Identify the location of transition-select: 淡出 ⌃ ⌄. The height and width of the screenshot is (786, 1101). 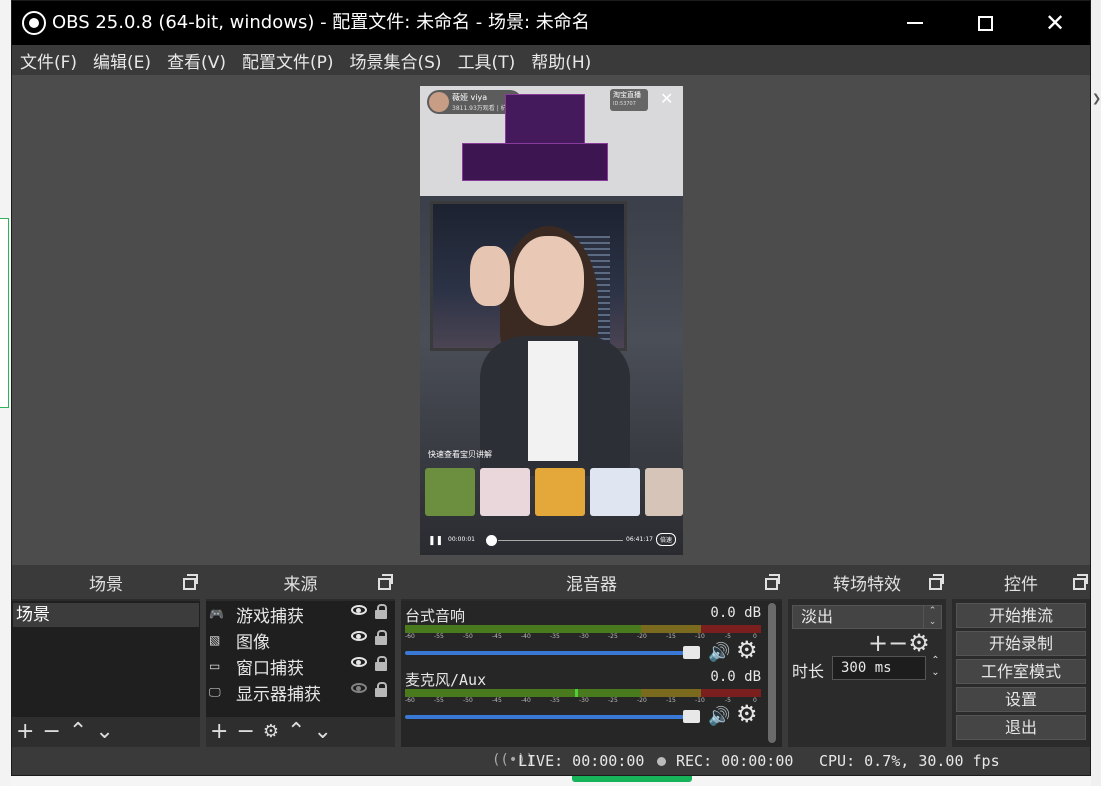
(867, 617).